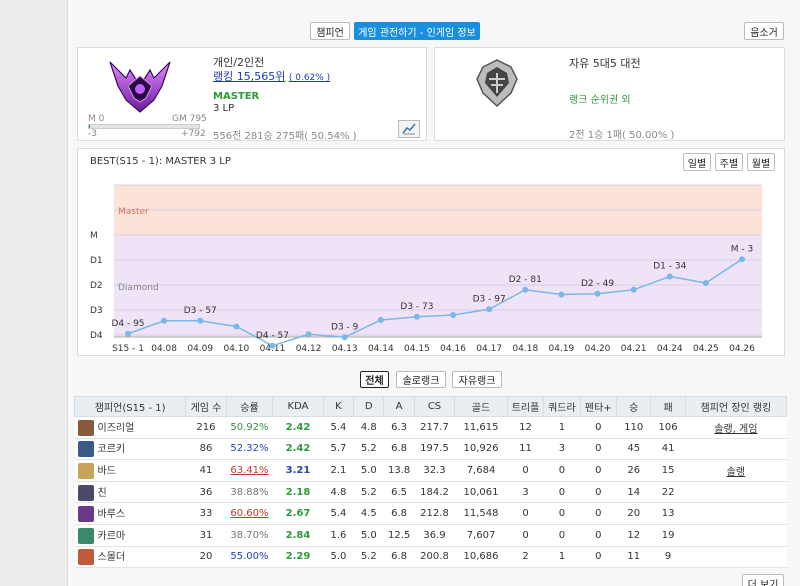  Describe the element at coordinates (298, 470) in the screenshot. I see `kda-cell: 3.21` at that location.